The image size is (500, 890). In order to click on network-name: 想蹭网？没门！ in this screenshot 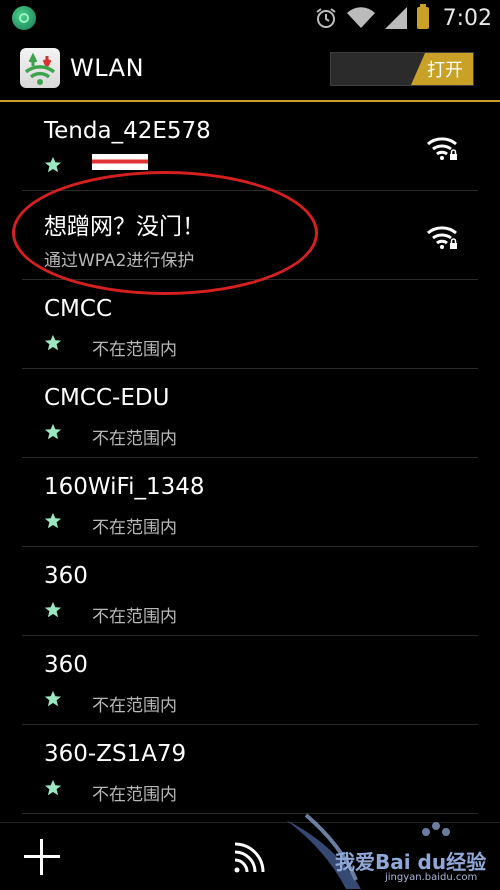, I will do `click(124, 227)`.